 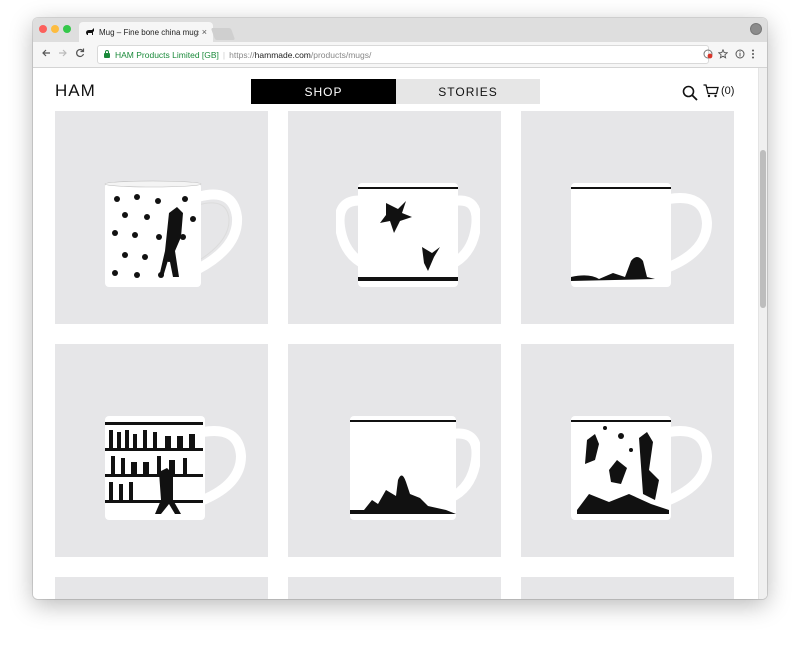 What do you see at coordinates (400, 30) in the screenshot?
I see `tab-bar: Mug – Fine bone china mugs - ×` at bounding box center [400, 30].